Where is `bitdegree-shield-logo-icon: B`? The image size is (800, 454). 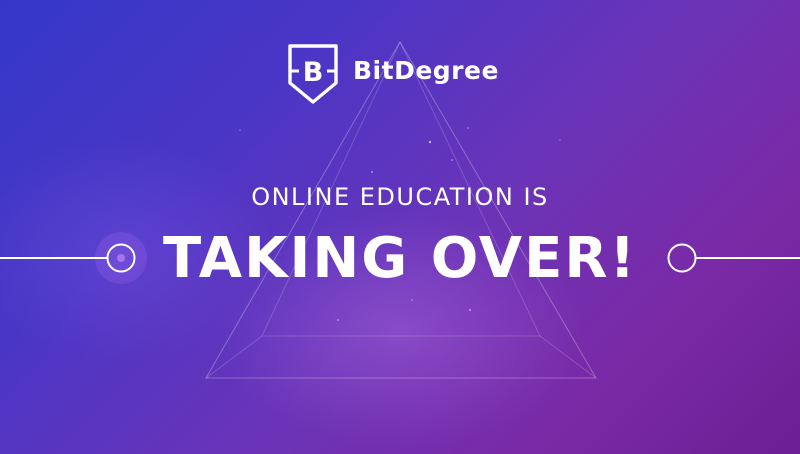 bitdegree-shield-logo-icon: B is located at coordinates (313, 74).